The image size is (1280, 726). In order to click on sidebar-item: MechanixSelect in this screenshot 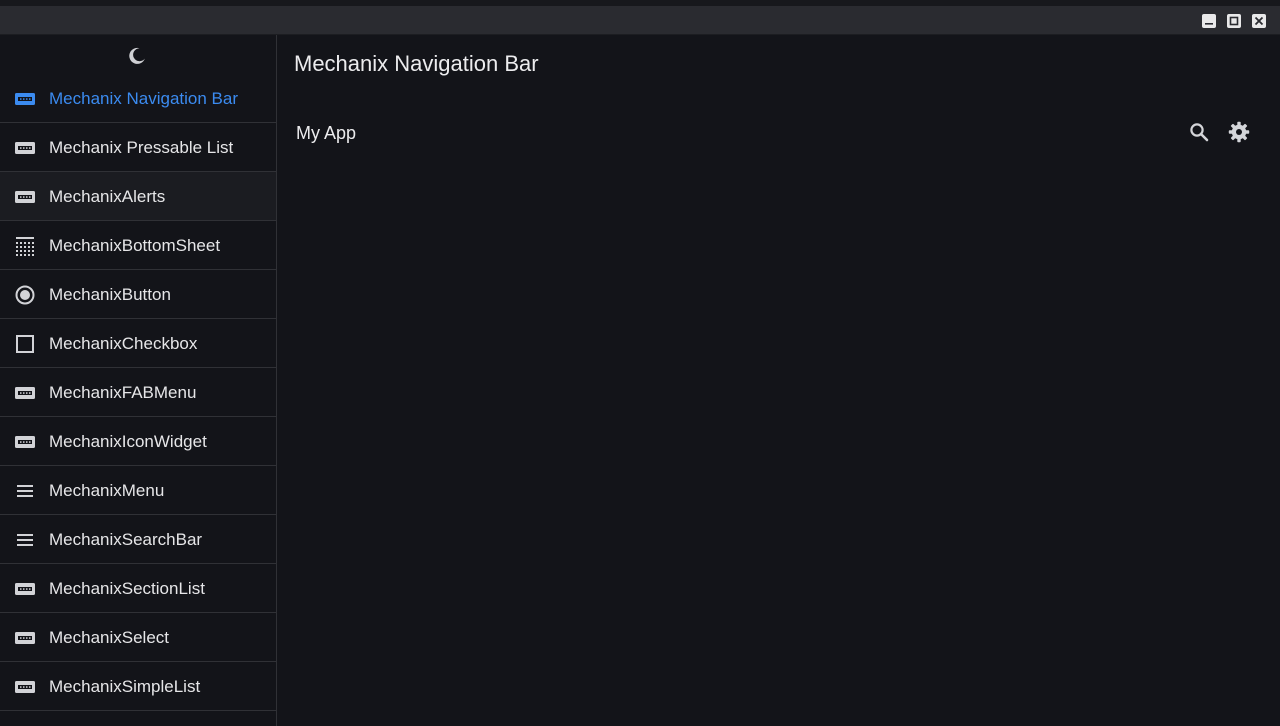, I will do `click(138, 637)`.